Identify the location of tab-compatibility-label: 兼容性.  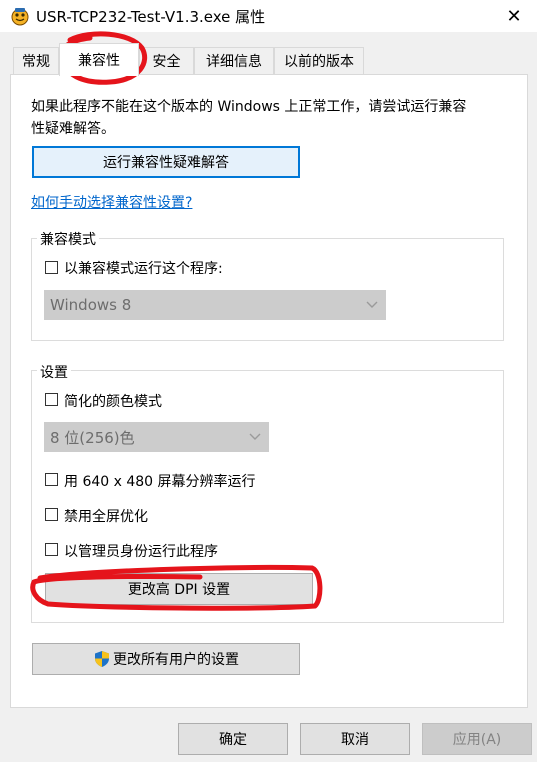
(99, 61).